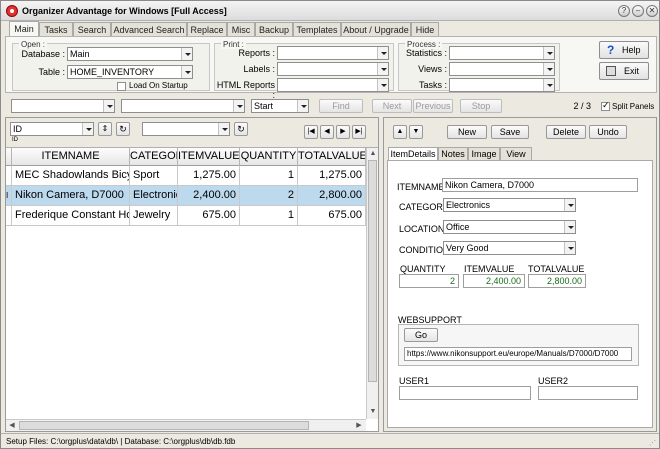  I want to click on location-select: Office, so click(509, 227).